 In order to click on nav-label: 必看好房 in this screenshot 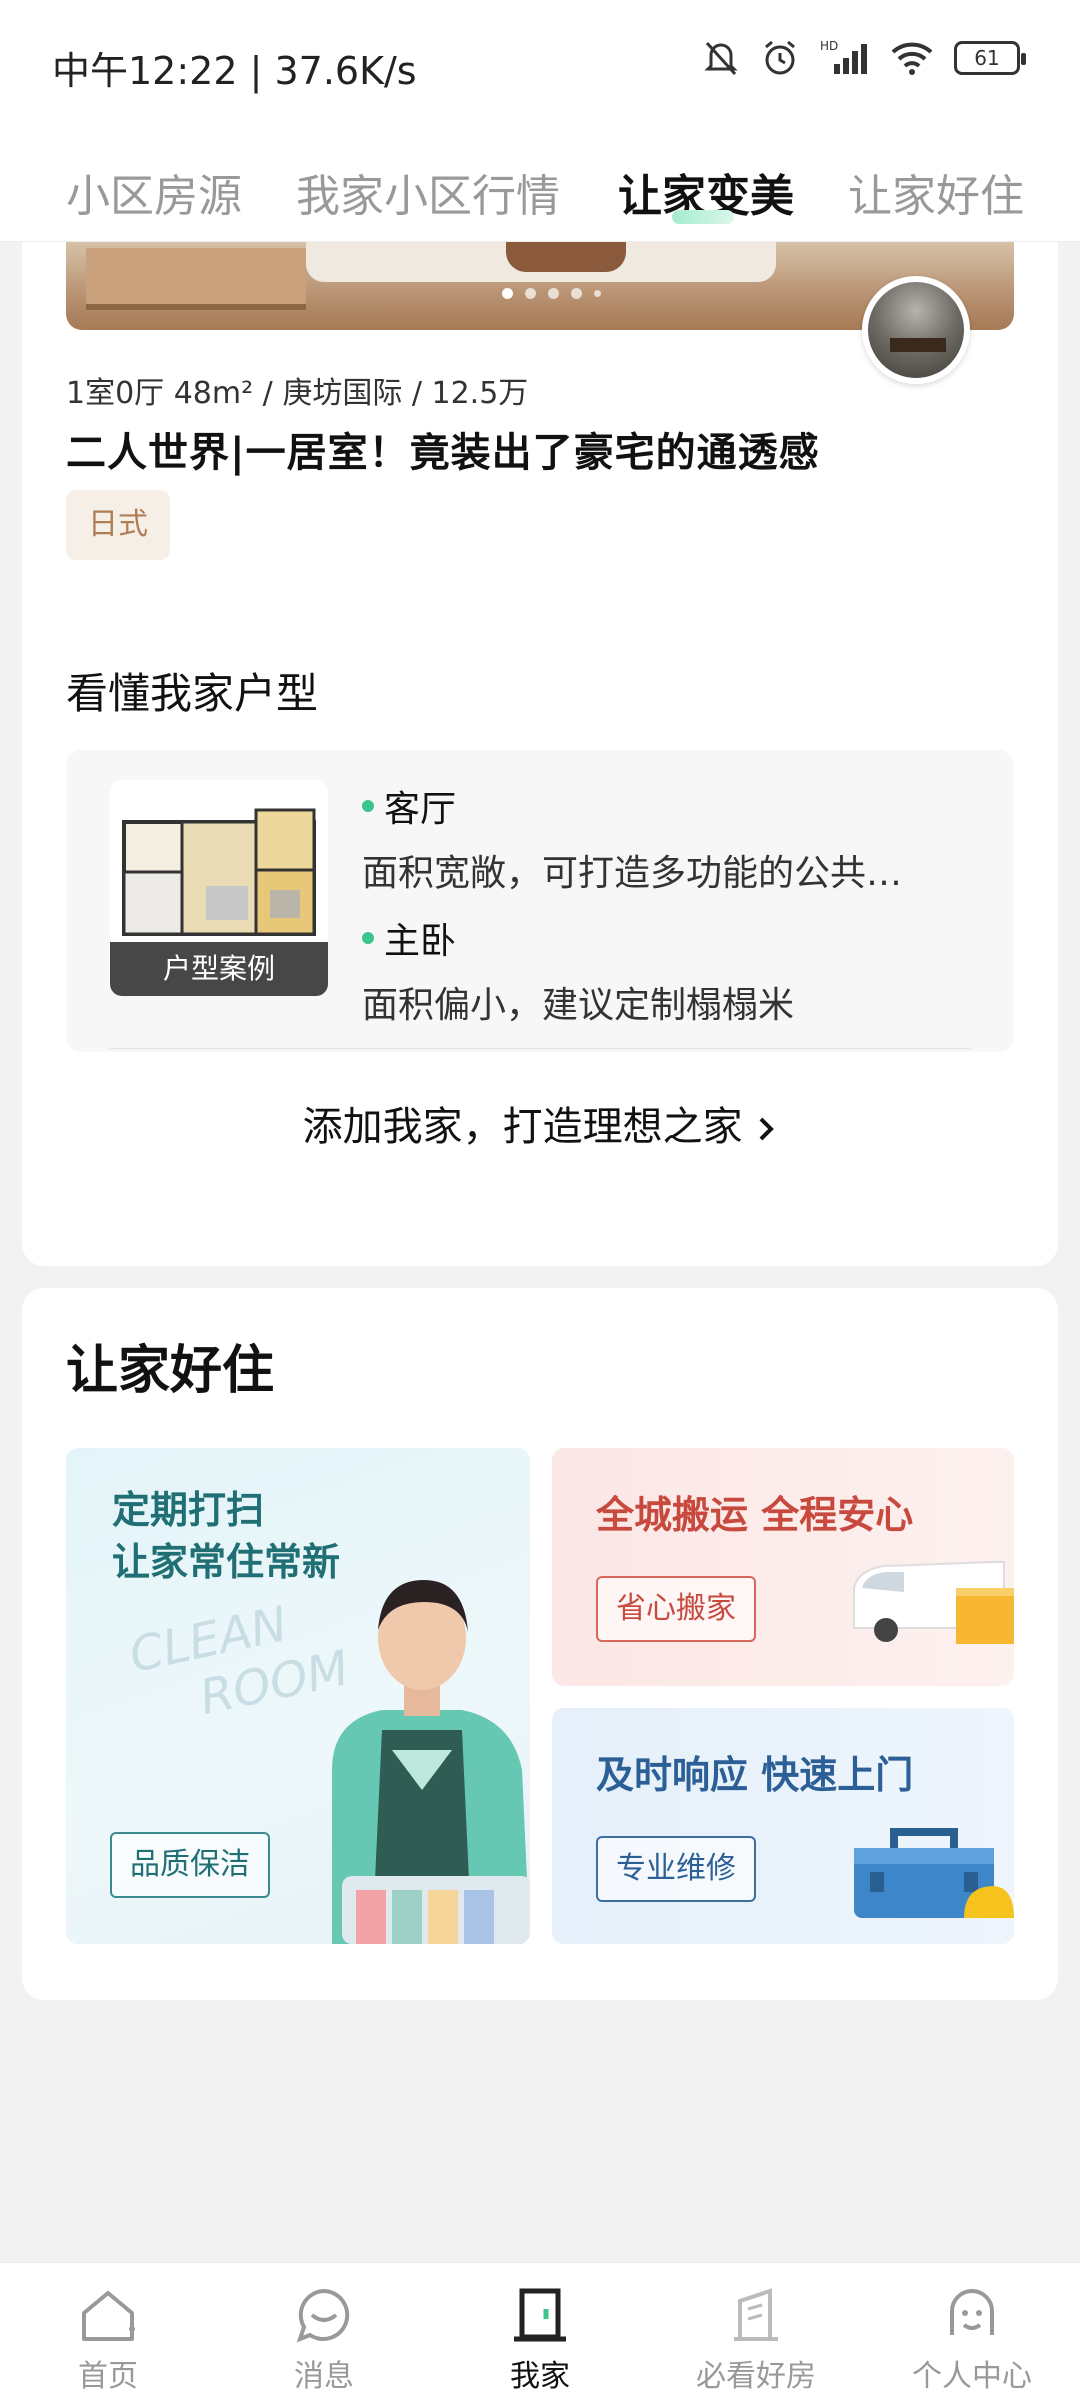, I will do `click(756, 2376)`.